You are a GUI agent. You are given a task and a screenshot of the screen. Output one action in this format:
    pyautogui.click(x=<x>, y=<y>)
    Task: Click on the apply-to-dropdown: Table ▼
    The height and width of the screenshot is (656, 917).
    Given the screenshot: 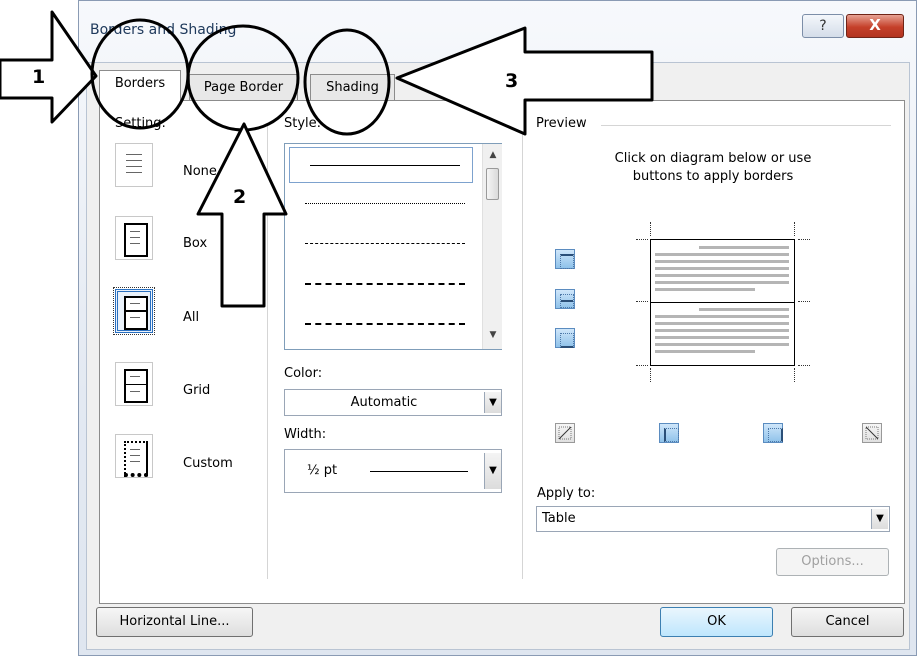 What is the action you would take?
    pyautogui.click(x=713, y=519)
    